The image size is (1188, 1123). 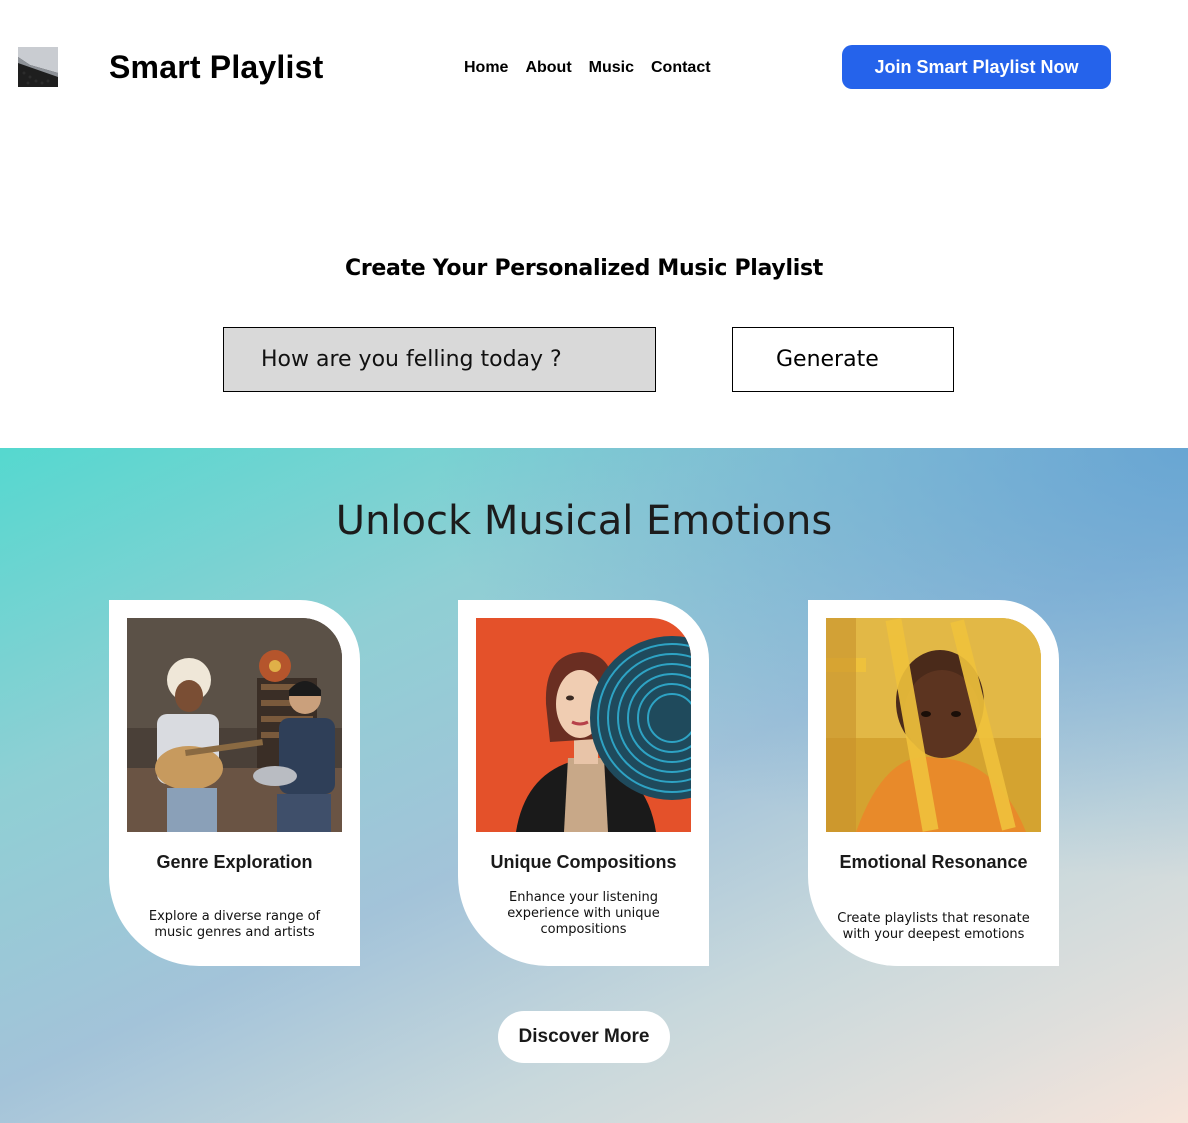 I want to click on mood-input, so click(x=439, y=359).